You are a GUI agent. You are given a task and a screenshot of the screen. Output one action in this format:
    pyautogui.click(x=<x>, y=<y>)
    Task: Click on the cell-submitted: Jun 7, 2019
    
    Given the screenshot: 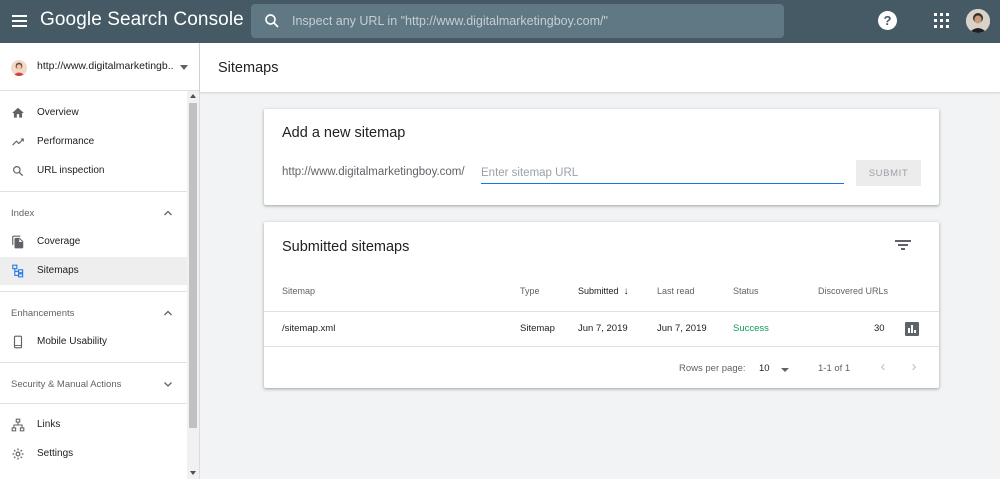 What is the action you would take?
    pyautogui.click(x=603, y=328)
    